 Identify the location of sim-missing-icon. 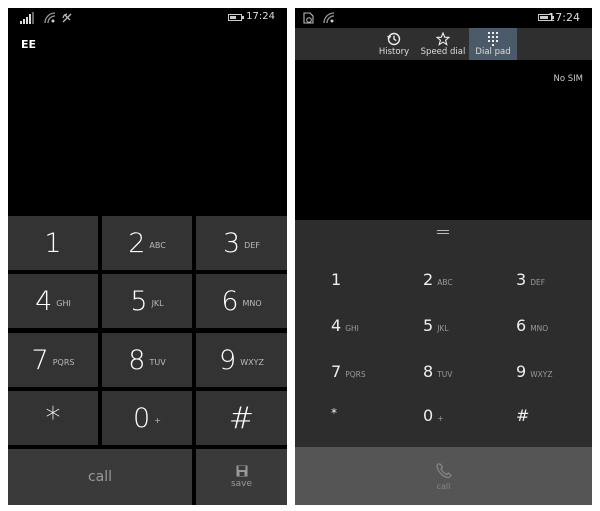
(308, 18).